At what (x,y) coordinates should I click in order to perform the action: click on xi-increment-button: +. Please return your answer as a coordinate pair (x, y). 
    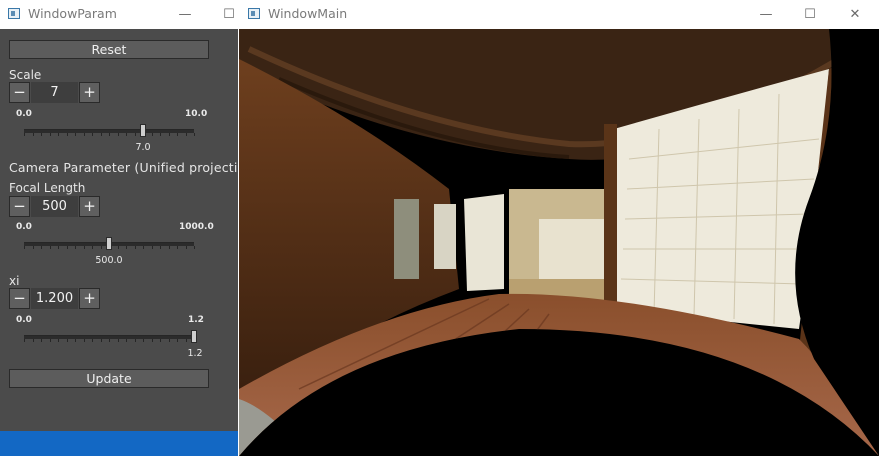
    Looking at the image, I should click on (89, 298).